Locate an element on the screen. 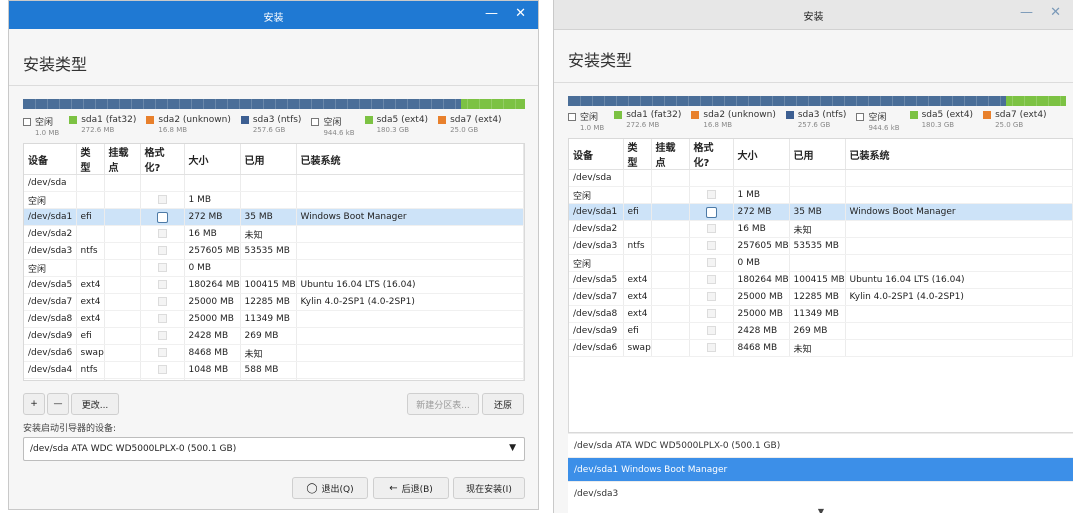 This screenshot has width=1073, height=513. table-cell-device: /dev/sda4 is located at coordinates (50, 370).